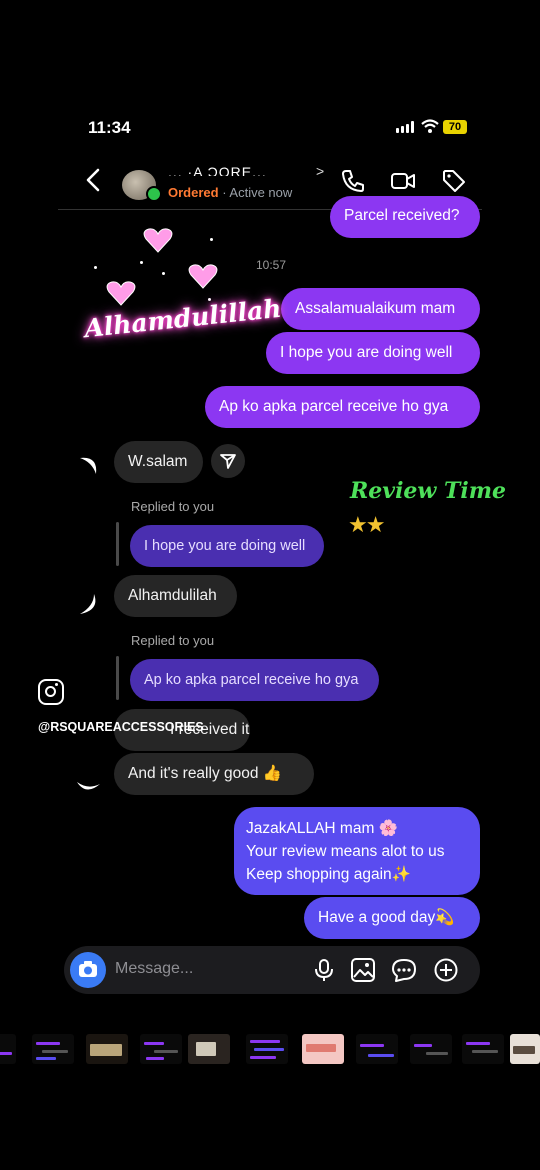 The width and height of the screenshot is (540, 1170). Describe the element at coordinates (154, 194) in the screenshot. I see `online-indicator` at that location.